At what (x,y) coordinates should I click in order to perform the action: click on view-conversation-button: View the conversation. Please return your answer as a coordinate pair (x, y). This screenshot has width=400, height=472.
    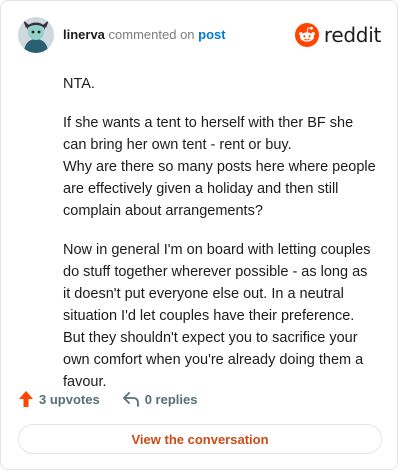
    Looking at the image, I should click on (200, 439).